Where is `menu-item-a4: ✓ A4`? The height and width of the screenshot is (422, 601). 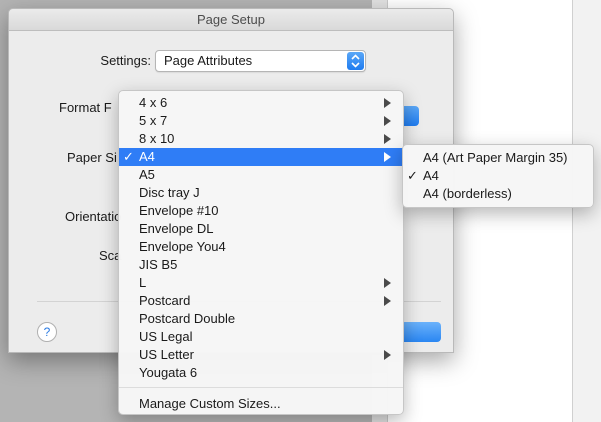
menu-item-a4: ✓ A4 is located at coordinates (261, 157).